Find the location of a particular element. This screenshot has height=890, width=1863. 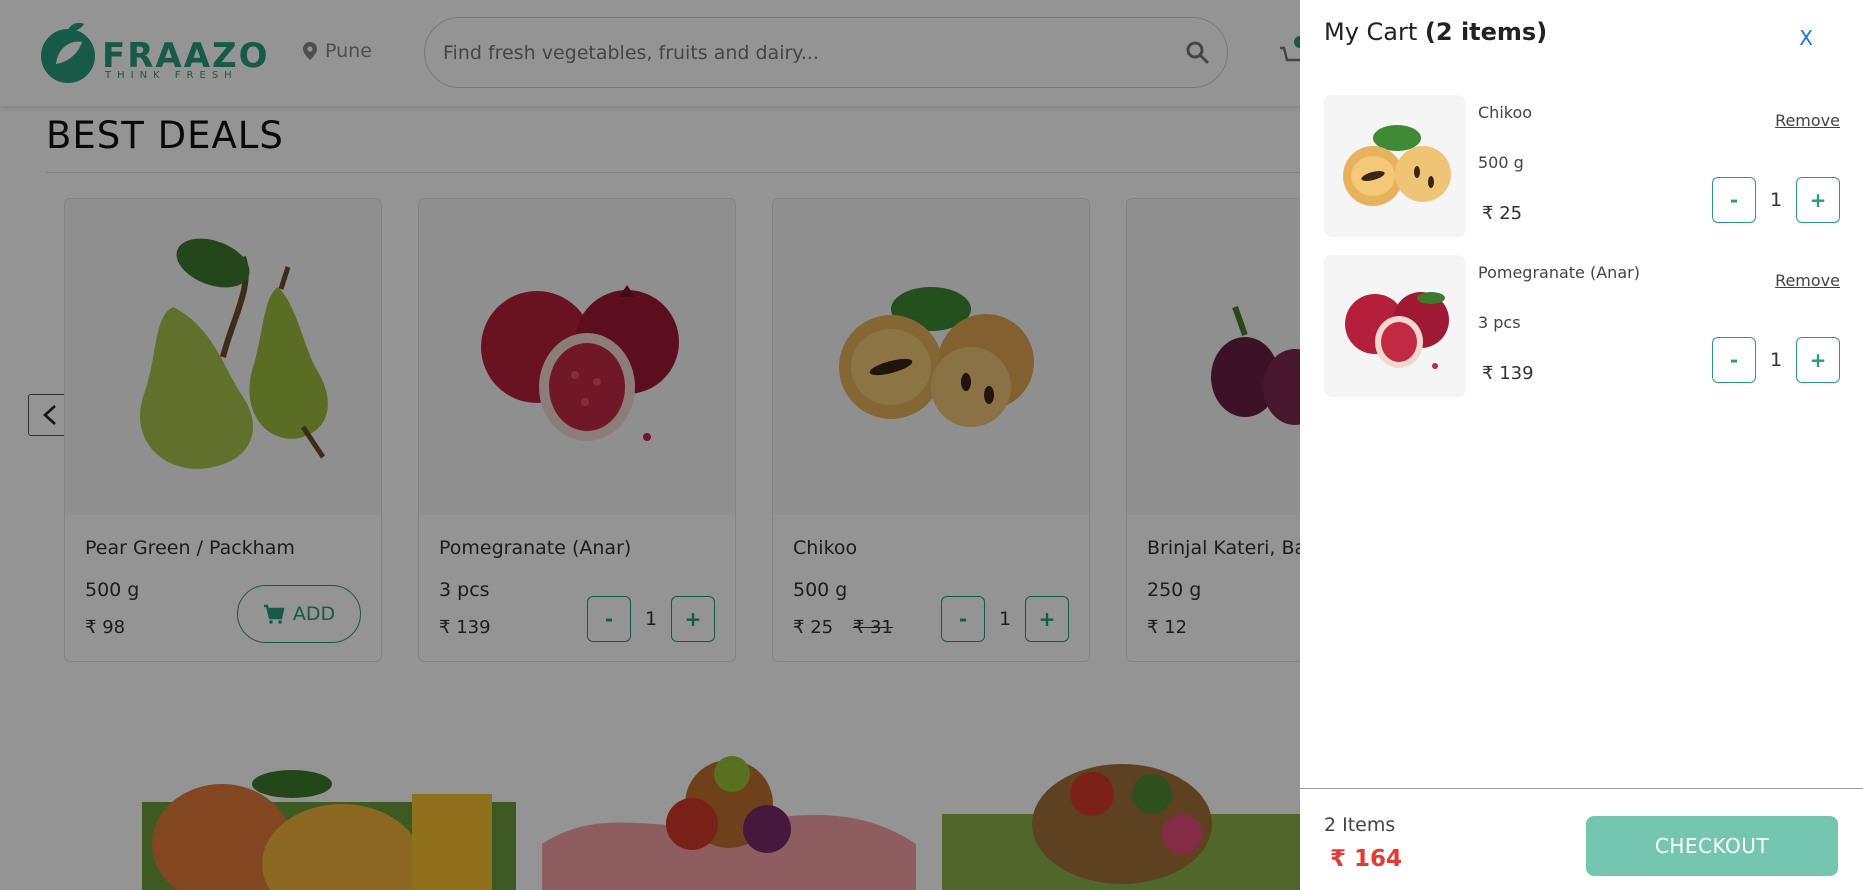

cart-title: My Cart (2 items) is located at coordinates (1435, 32).